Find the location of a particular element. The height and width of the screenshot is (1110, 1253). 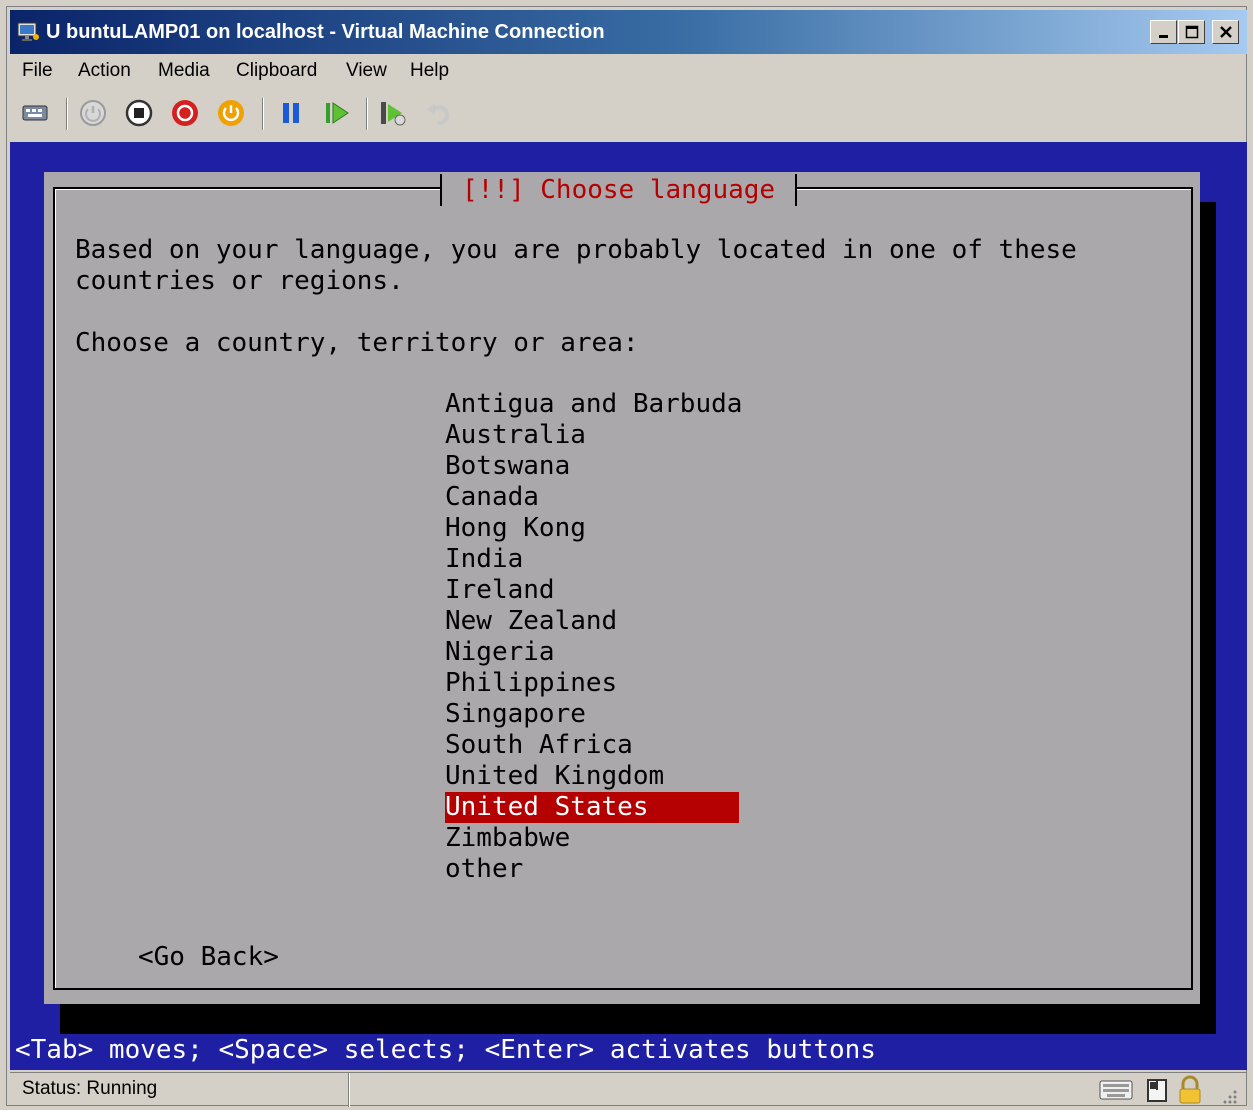

close-icon is located at coordinates (1226, 32).